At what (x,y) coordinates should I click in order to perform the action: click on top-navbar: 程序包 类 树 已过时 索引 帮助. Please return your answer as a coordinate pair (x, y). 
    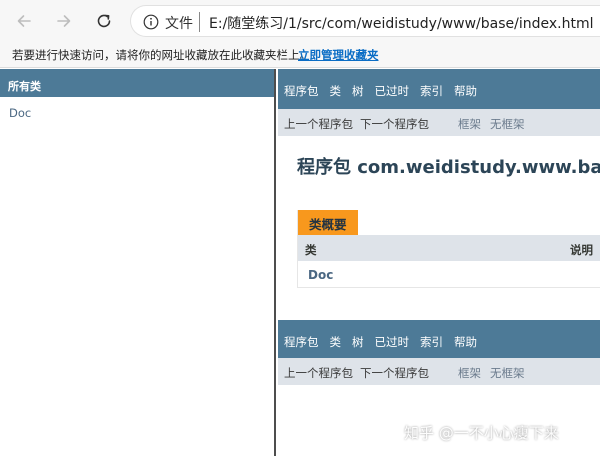
    Looking at the image, I should click on (439, 89).